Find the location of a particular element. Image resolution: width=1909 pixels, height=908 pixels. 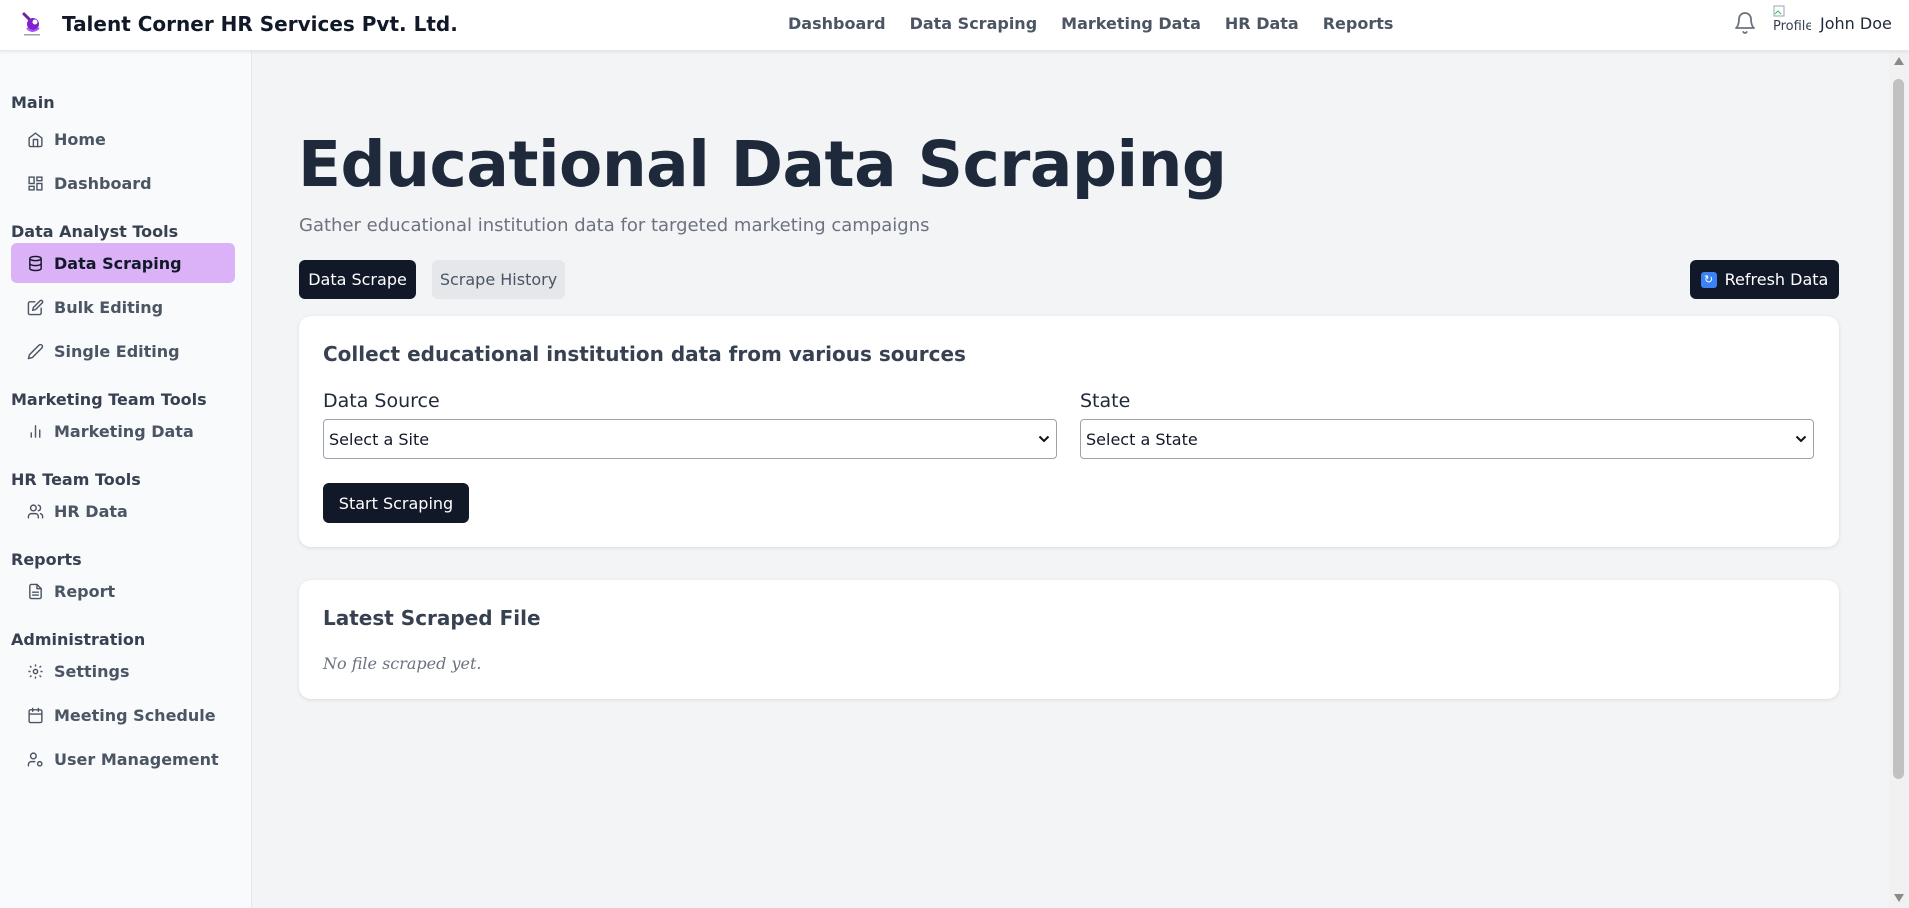

data-source-label: Data Source is located at coordinates (381, 401).